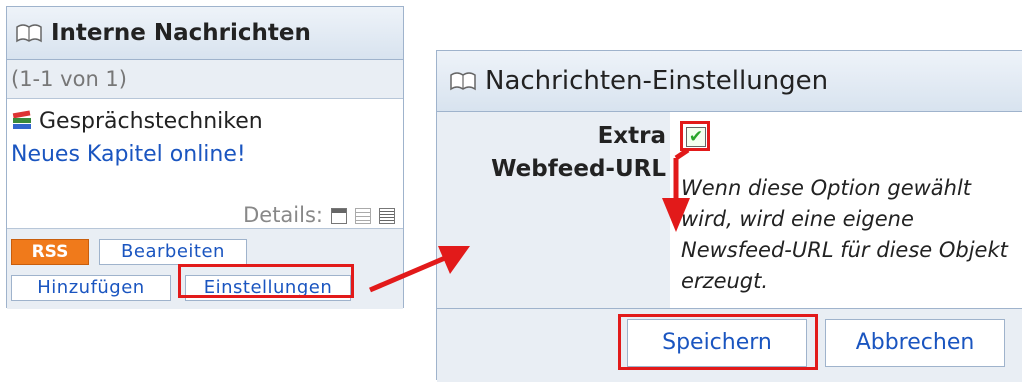 This screenshot has width=1022, height=382. Describe the element at coordinates (676, 189) in the screenshot. I see `arrow-to-description` at that location.